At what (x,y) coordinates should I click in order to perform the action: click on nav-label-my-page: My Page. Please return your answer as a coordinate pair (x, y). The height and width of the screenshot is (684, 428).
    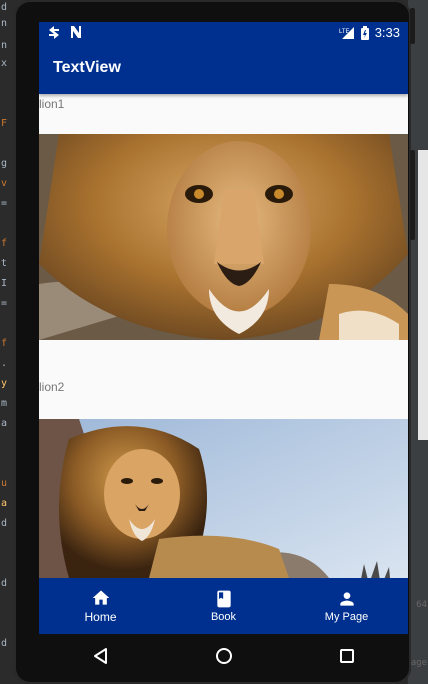
    Looking at the image, I should click on (346, 617).